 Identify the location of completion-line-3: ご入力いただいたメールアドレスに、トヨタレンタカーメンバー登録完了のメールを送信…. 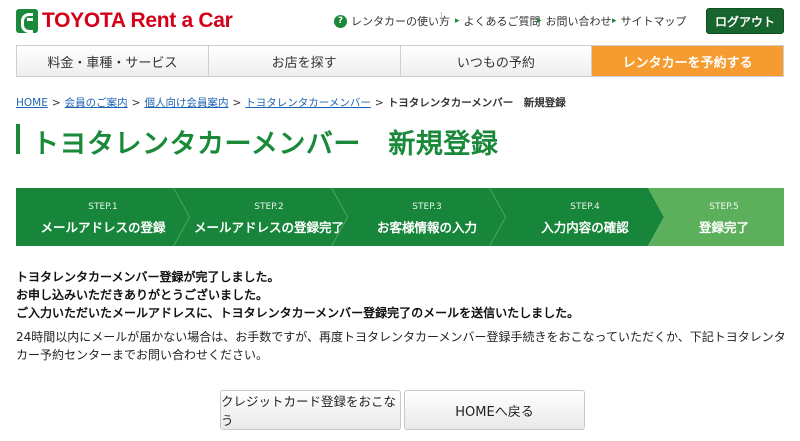
(298, 313).